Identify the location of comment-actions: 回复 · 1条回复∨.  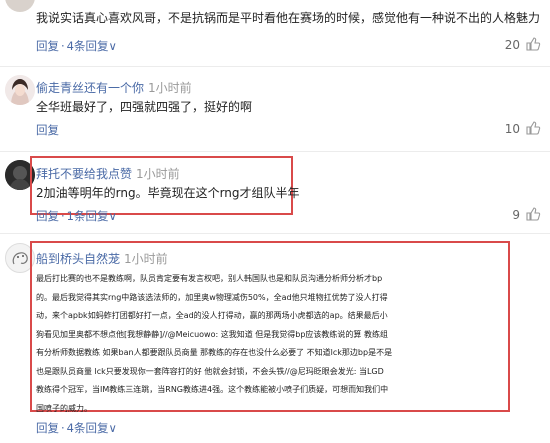
(76, 216).